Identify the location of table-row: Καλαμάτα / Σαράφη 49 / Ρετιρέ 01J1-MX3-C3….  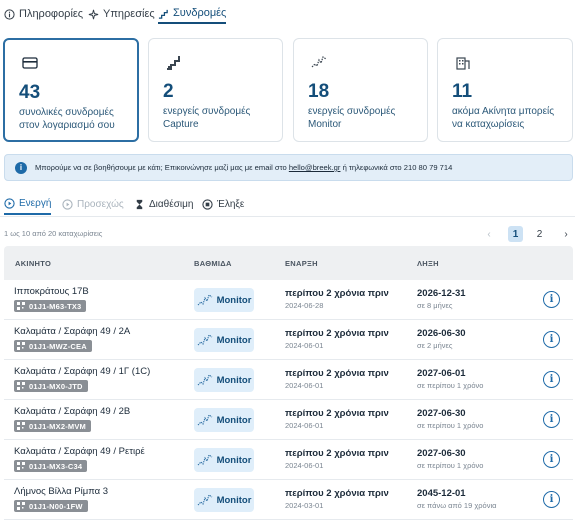
(288, 460).